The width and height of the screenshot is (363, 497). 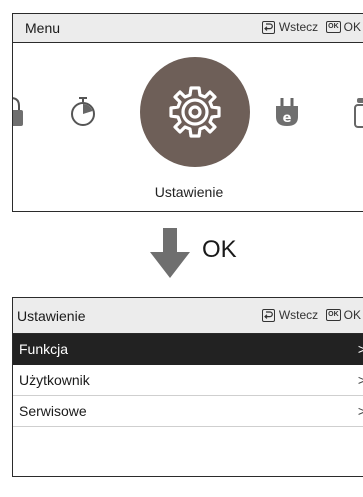 What do you see at coordinates (188, 411) in the screenshot?
I see `list-item-serwisowe: Serwisowe >` at bounding box center [188, 411].